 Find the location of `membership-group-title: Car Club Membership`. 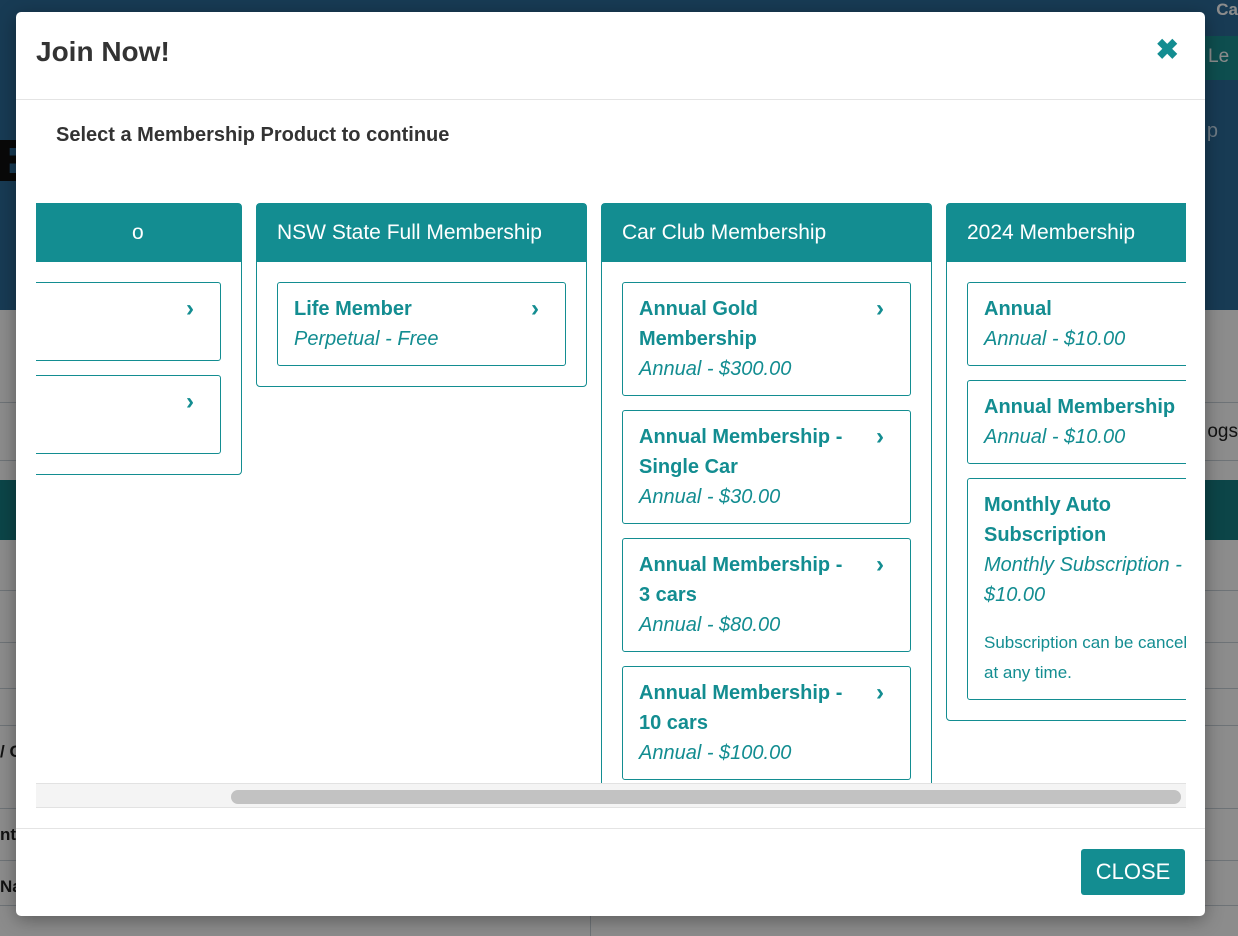

membership-group-title: Car Club Membership is located at coordinates (766, 233).